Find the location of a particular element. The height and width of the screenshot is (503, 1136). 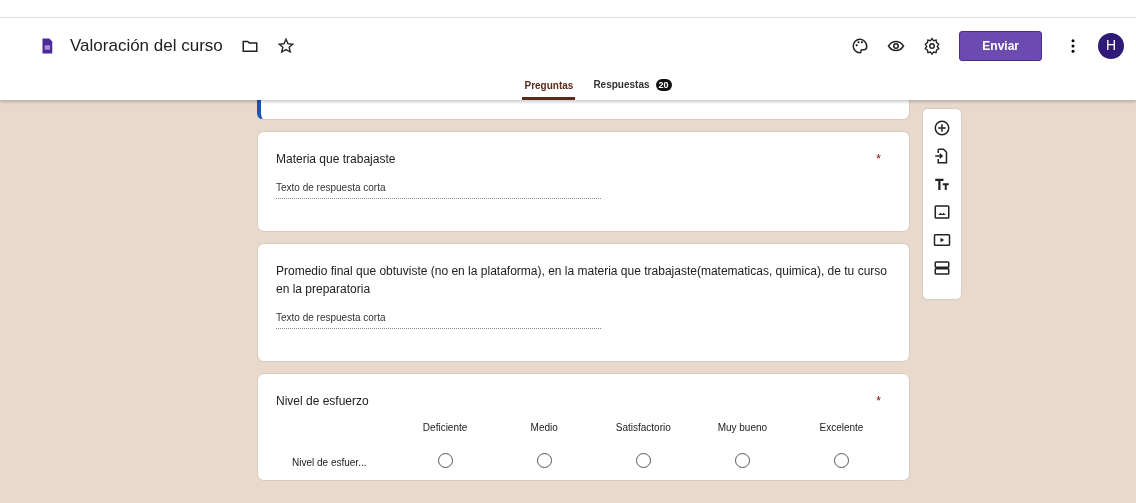

column-label: Muy bueno is located at coordinates (742, 427).